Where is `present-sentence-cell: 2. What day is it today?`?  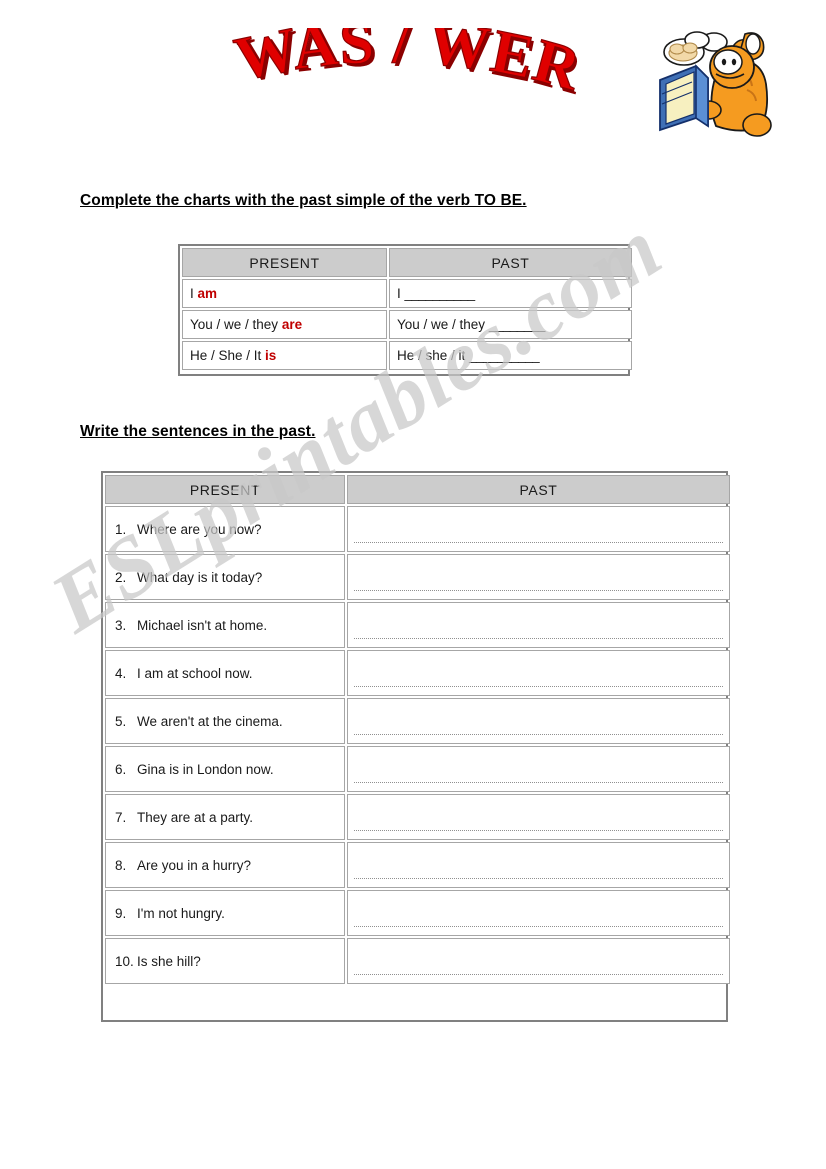
present-sentence-cell: 2. What day is it today? is located at coordinates (225, 577).